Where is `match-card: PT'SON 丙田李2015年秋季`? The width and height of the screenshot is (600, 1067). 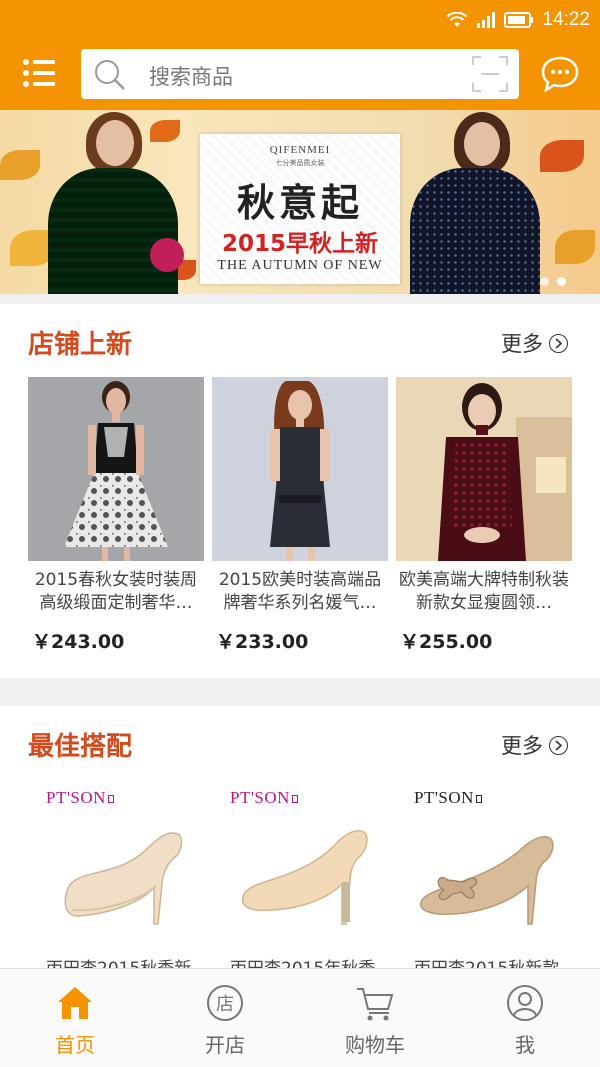
match-card: PT'SON 丙田李2015年秋季 is located at coordinates (300, 877).